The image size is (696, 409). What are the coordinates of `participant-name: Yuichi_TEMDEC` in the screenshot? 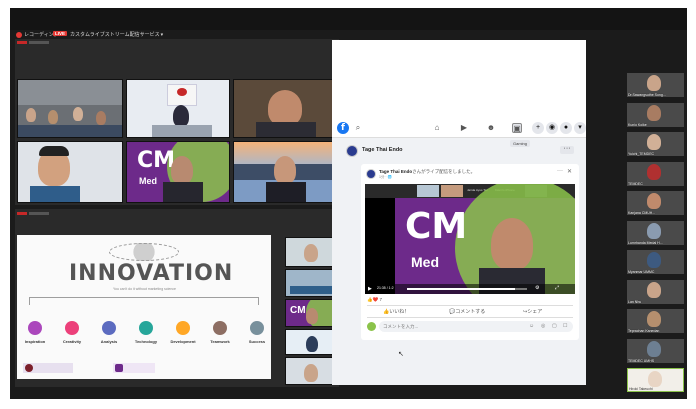 It's located at (641, 154).